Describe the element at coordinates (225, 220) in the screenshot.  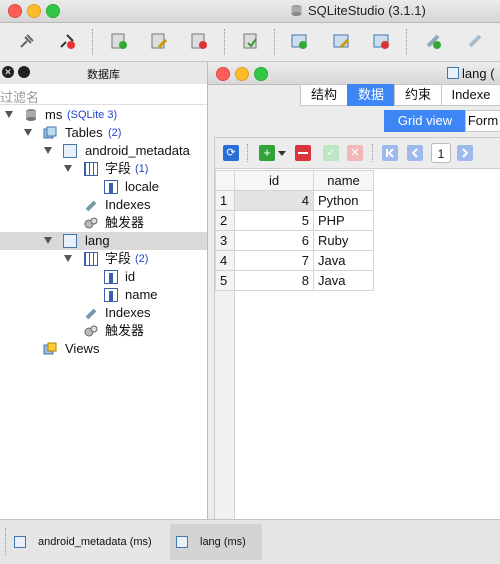
I see `row-number: 2` at that location.